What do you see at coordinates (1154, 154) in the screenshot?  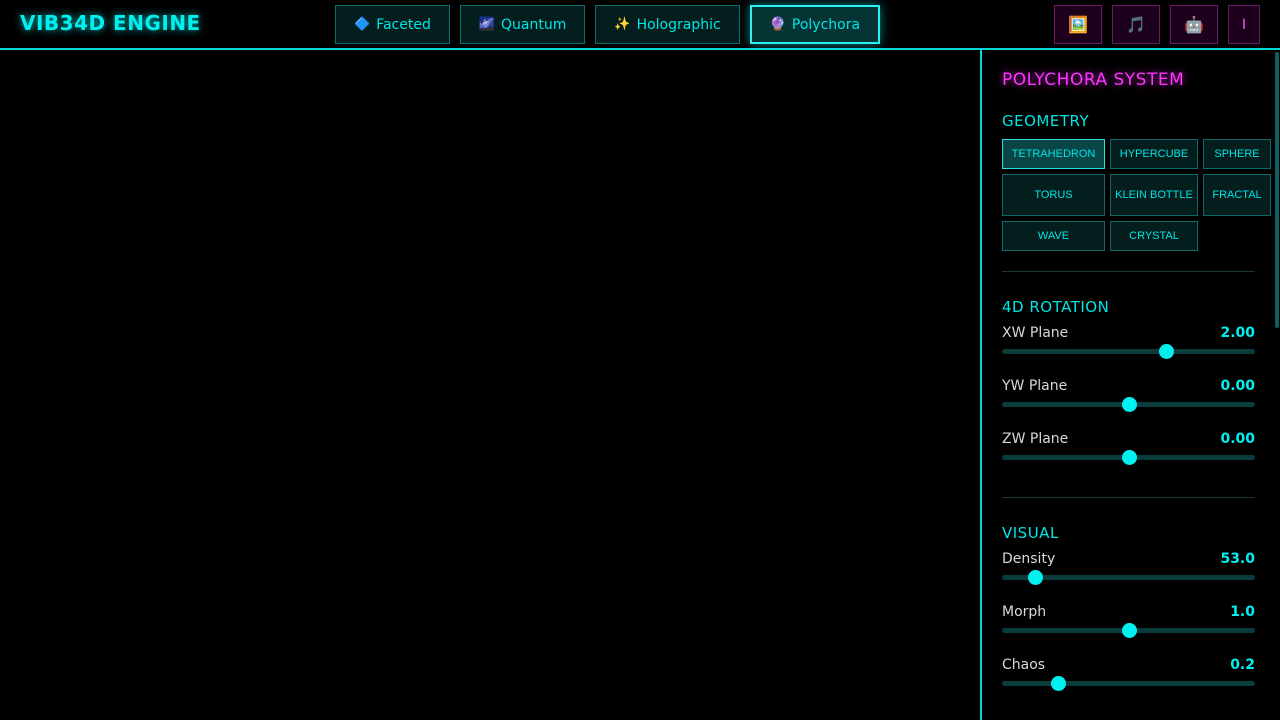 I see `geometry-hypercube-button: HYPERCUBE` at bounding box center [1154, 154].